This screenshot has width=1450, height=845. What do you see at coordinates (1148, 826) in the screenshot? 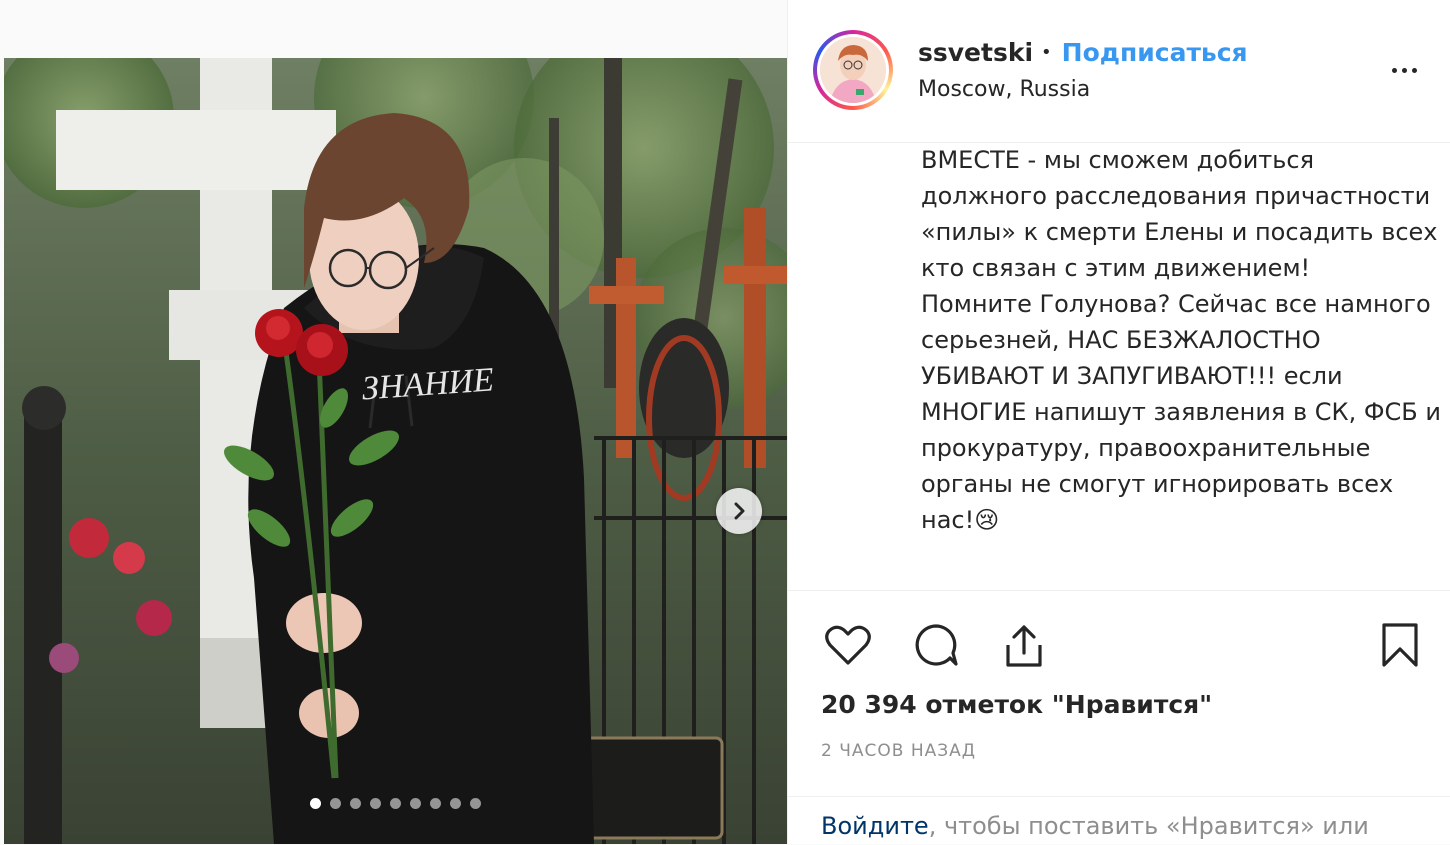
I see `login-prompt-rest: , чтобы поставить «Нравится» или` at bounding box center [1148, 826].